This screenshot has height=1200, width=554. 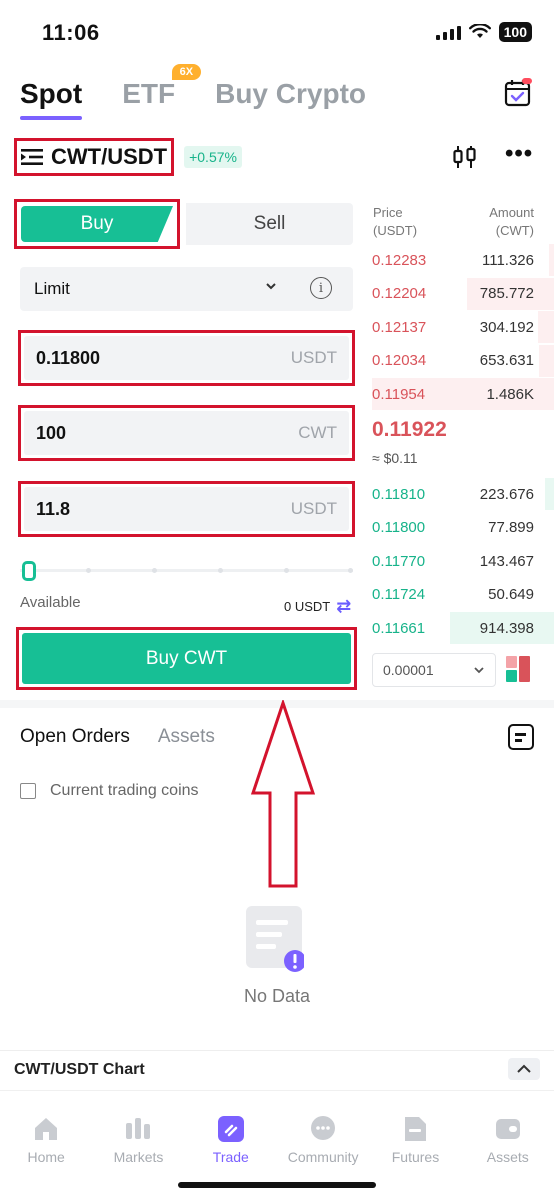 I want to click on nav-futures-label: Futures, so click(x=415, y=1157).